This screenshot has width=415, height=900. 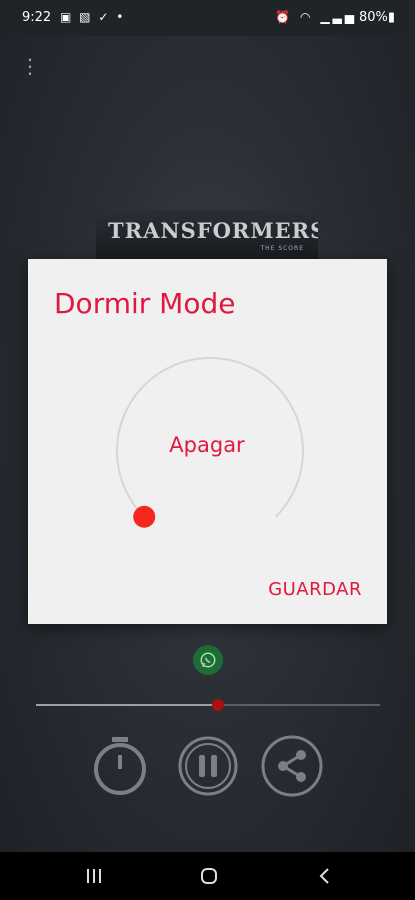 I want to click on whatsapp-icon, so click(x=208, y=660).